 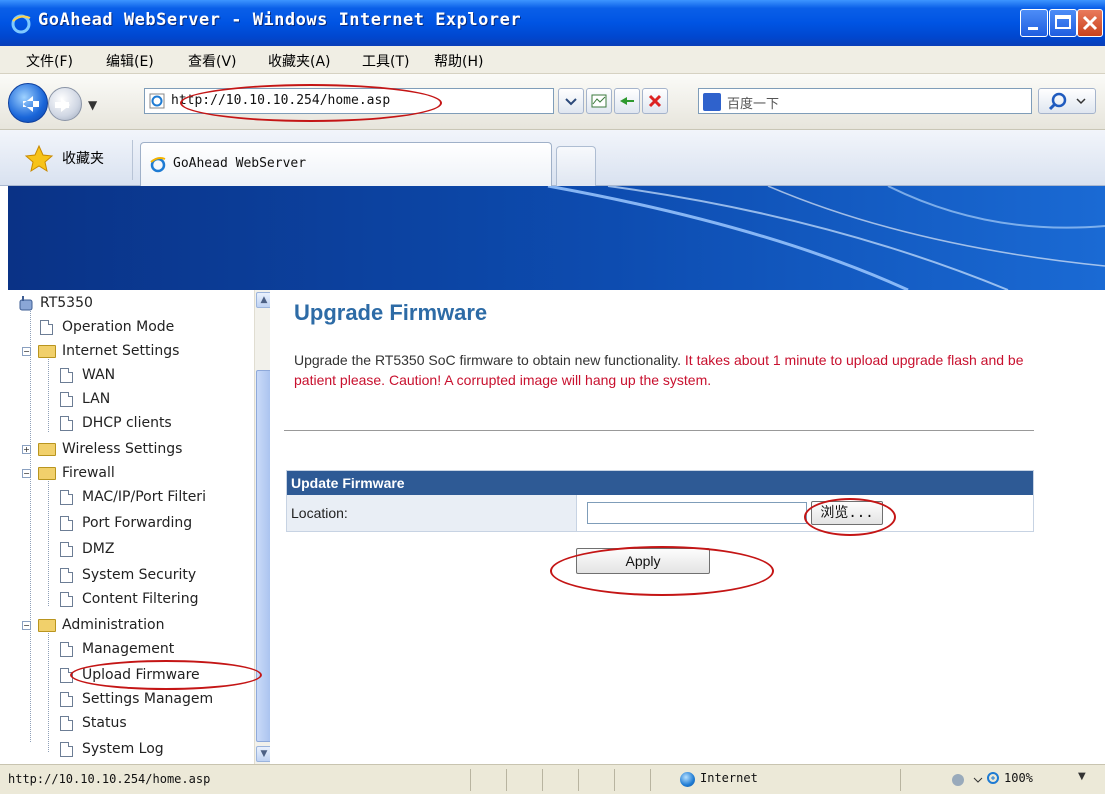 What do you see at coordinates (993, 778) in the screenshot?
I see `zoom-icon` at bounding box center [993, 778].